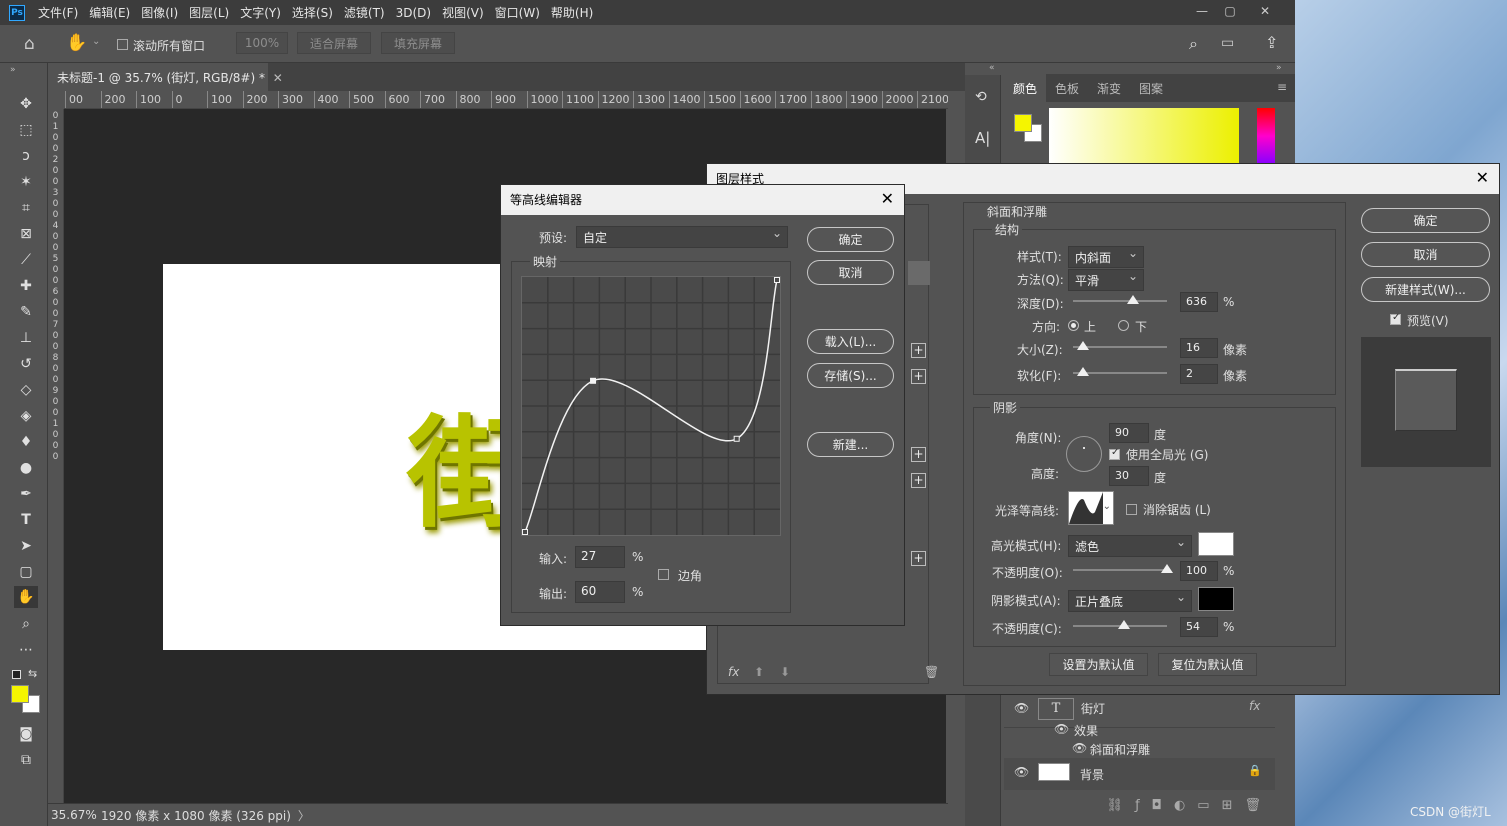 The height and width of the screenshot is (826, 1507). Describe the element at coordinates (262, 43) in the screenshot. I see `zoom-100-button: 100%` at that location.